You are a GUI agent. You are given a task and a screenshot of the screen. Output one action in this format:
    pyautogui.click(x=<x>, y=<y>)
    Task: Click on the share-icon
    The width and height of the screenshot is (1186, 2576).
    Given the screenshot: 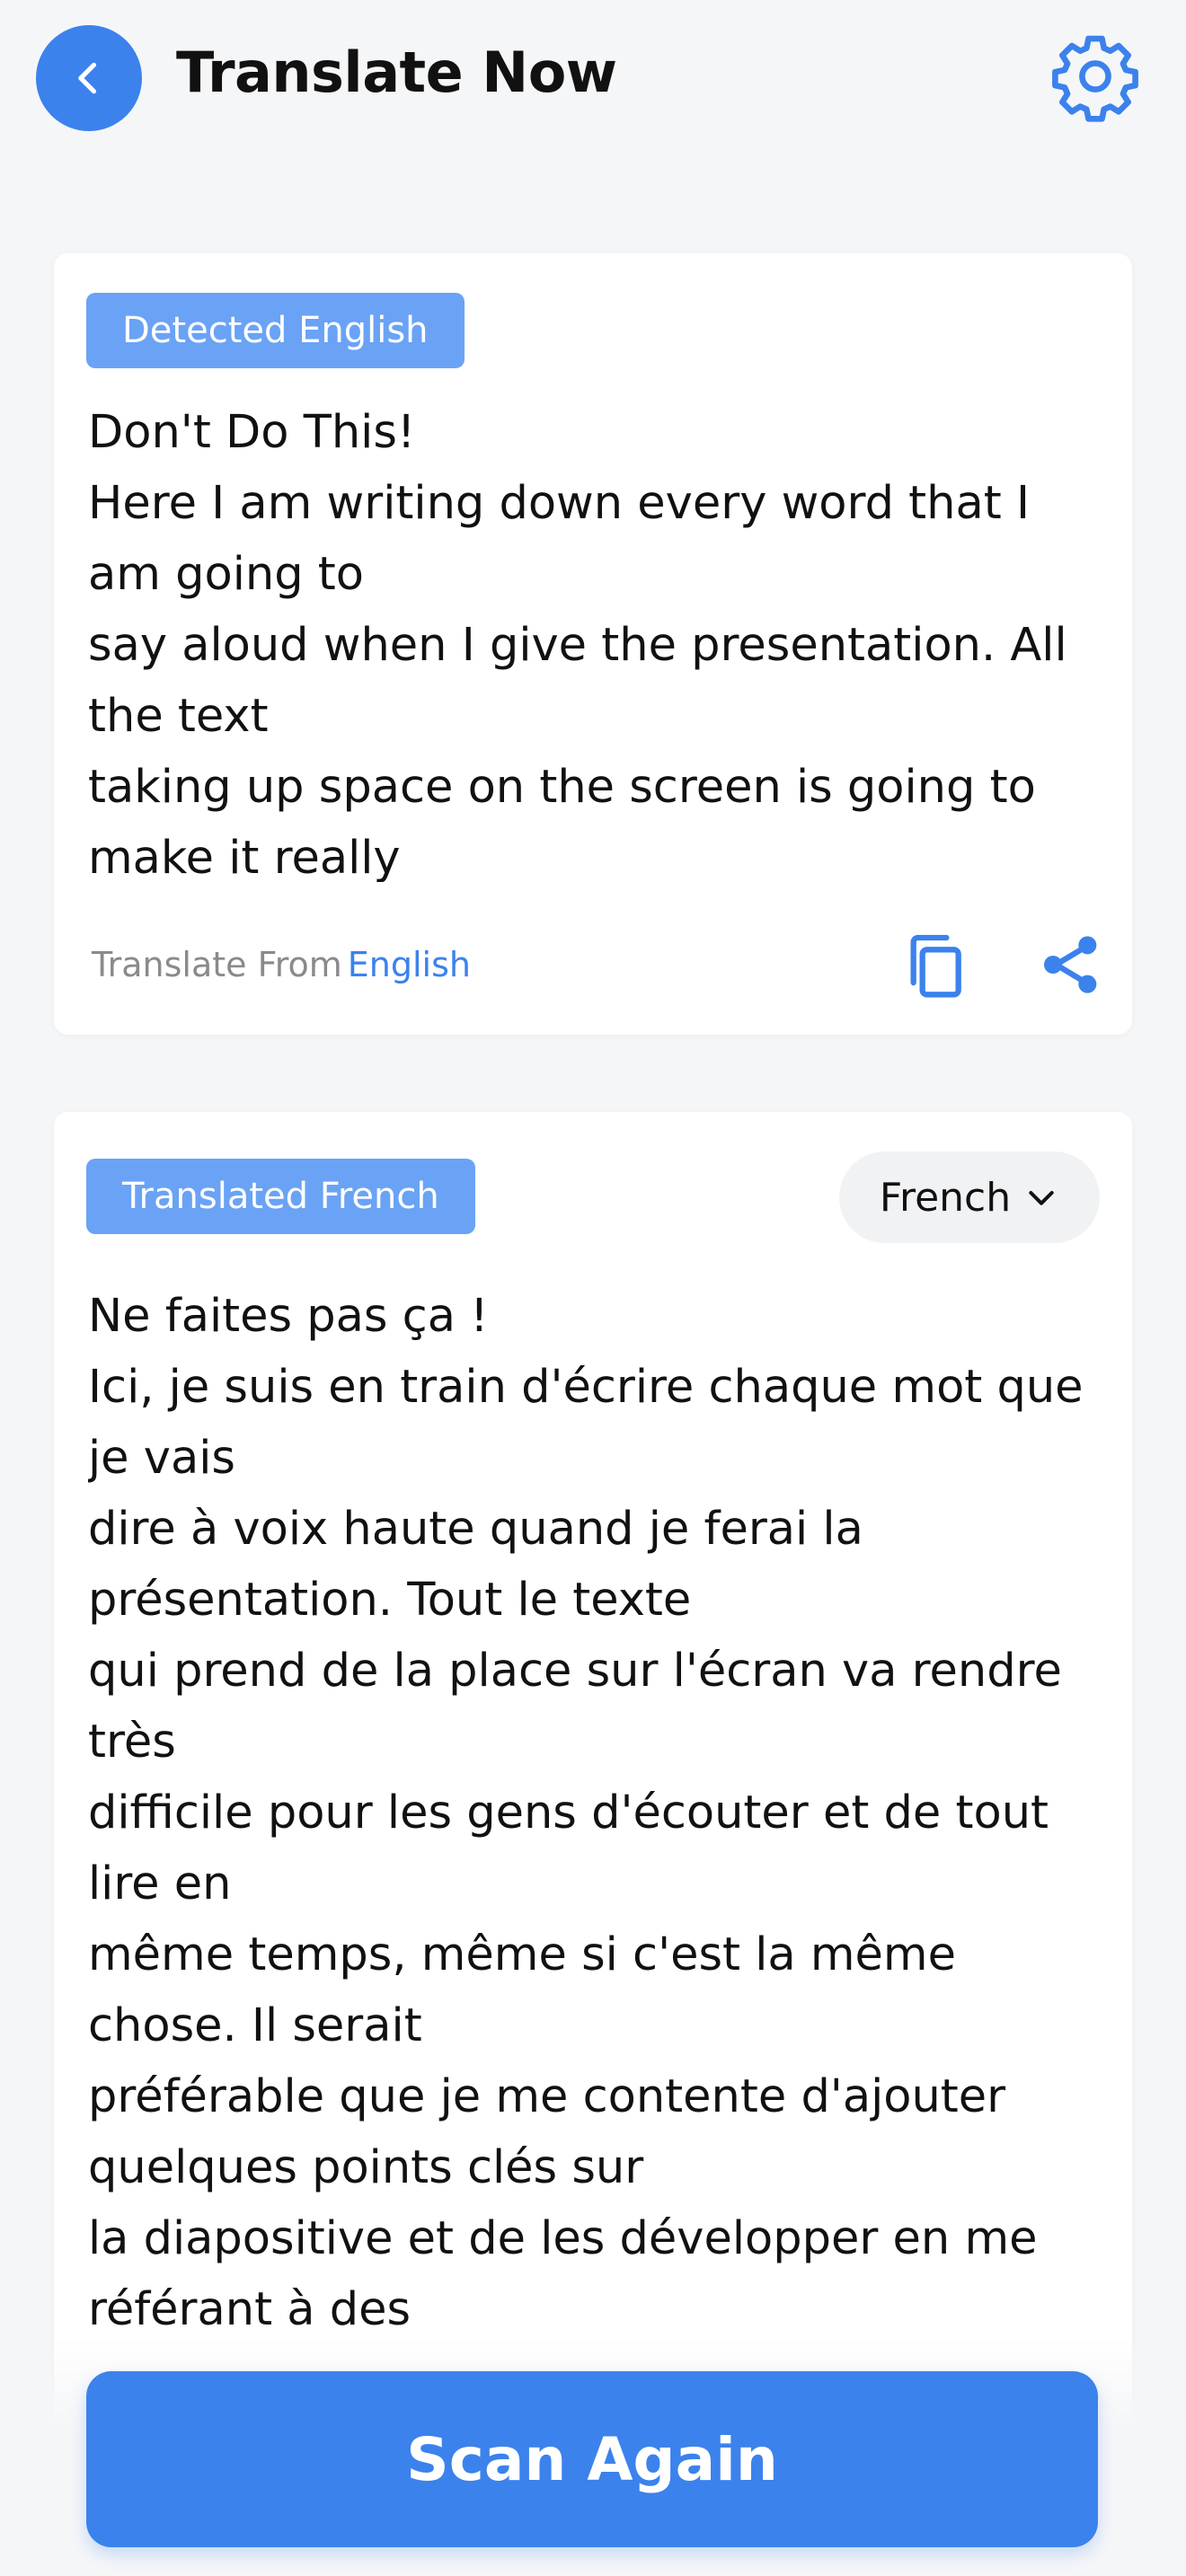 What is the action you would take?
    pyautogui.click(x=1070, y=964)
    